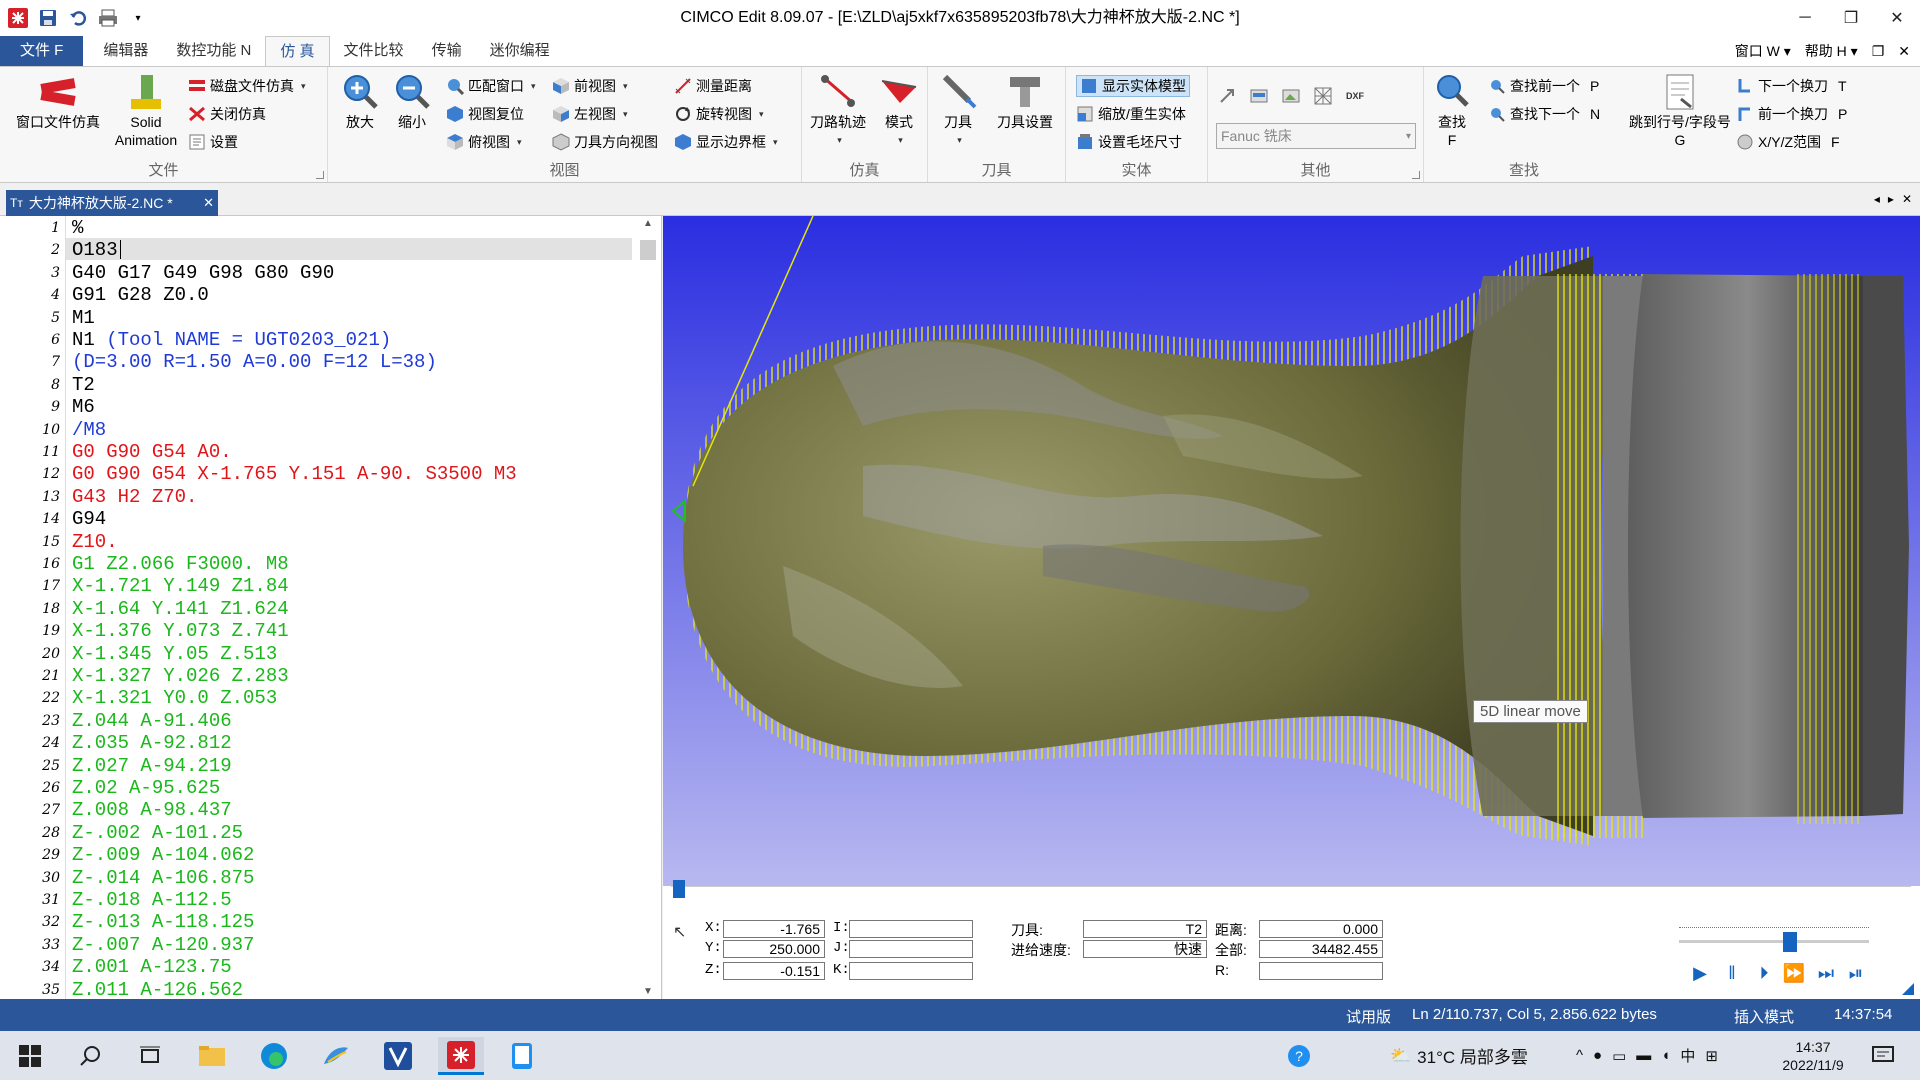  I want to click on show-bounds-button: 显示边界框 ▾, so click(726, 142).